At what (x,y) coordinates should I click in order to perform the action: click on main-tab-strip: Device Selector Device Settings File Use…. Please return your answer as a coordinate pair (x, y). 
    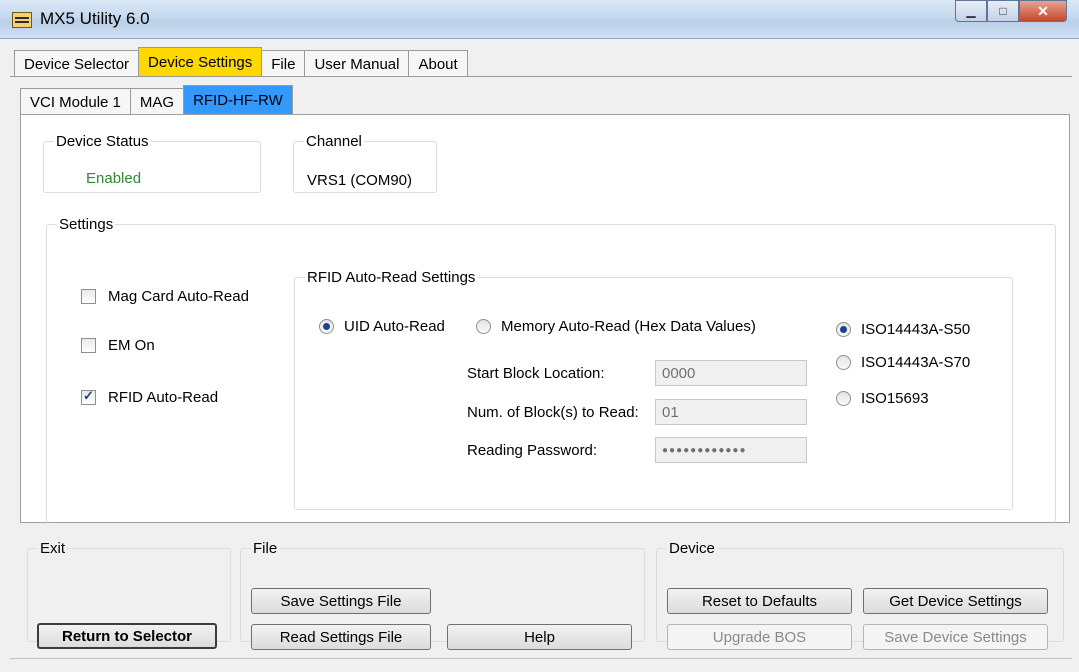
    Looking at the image, I should click on (241, 62).